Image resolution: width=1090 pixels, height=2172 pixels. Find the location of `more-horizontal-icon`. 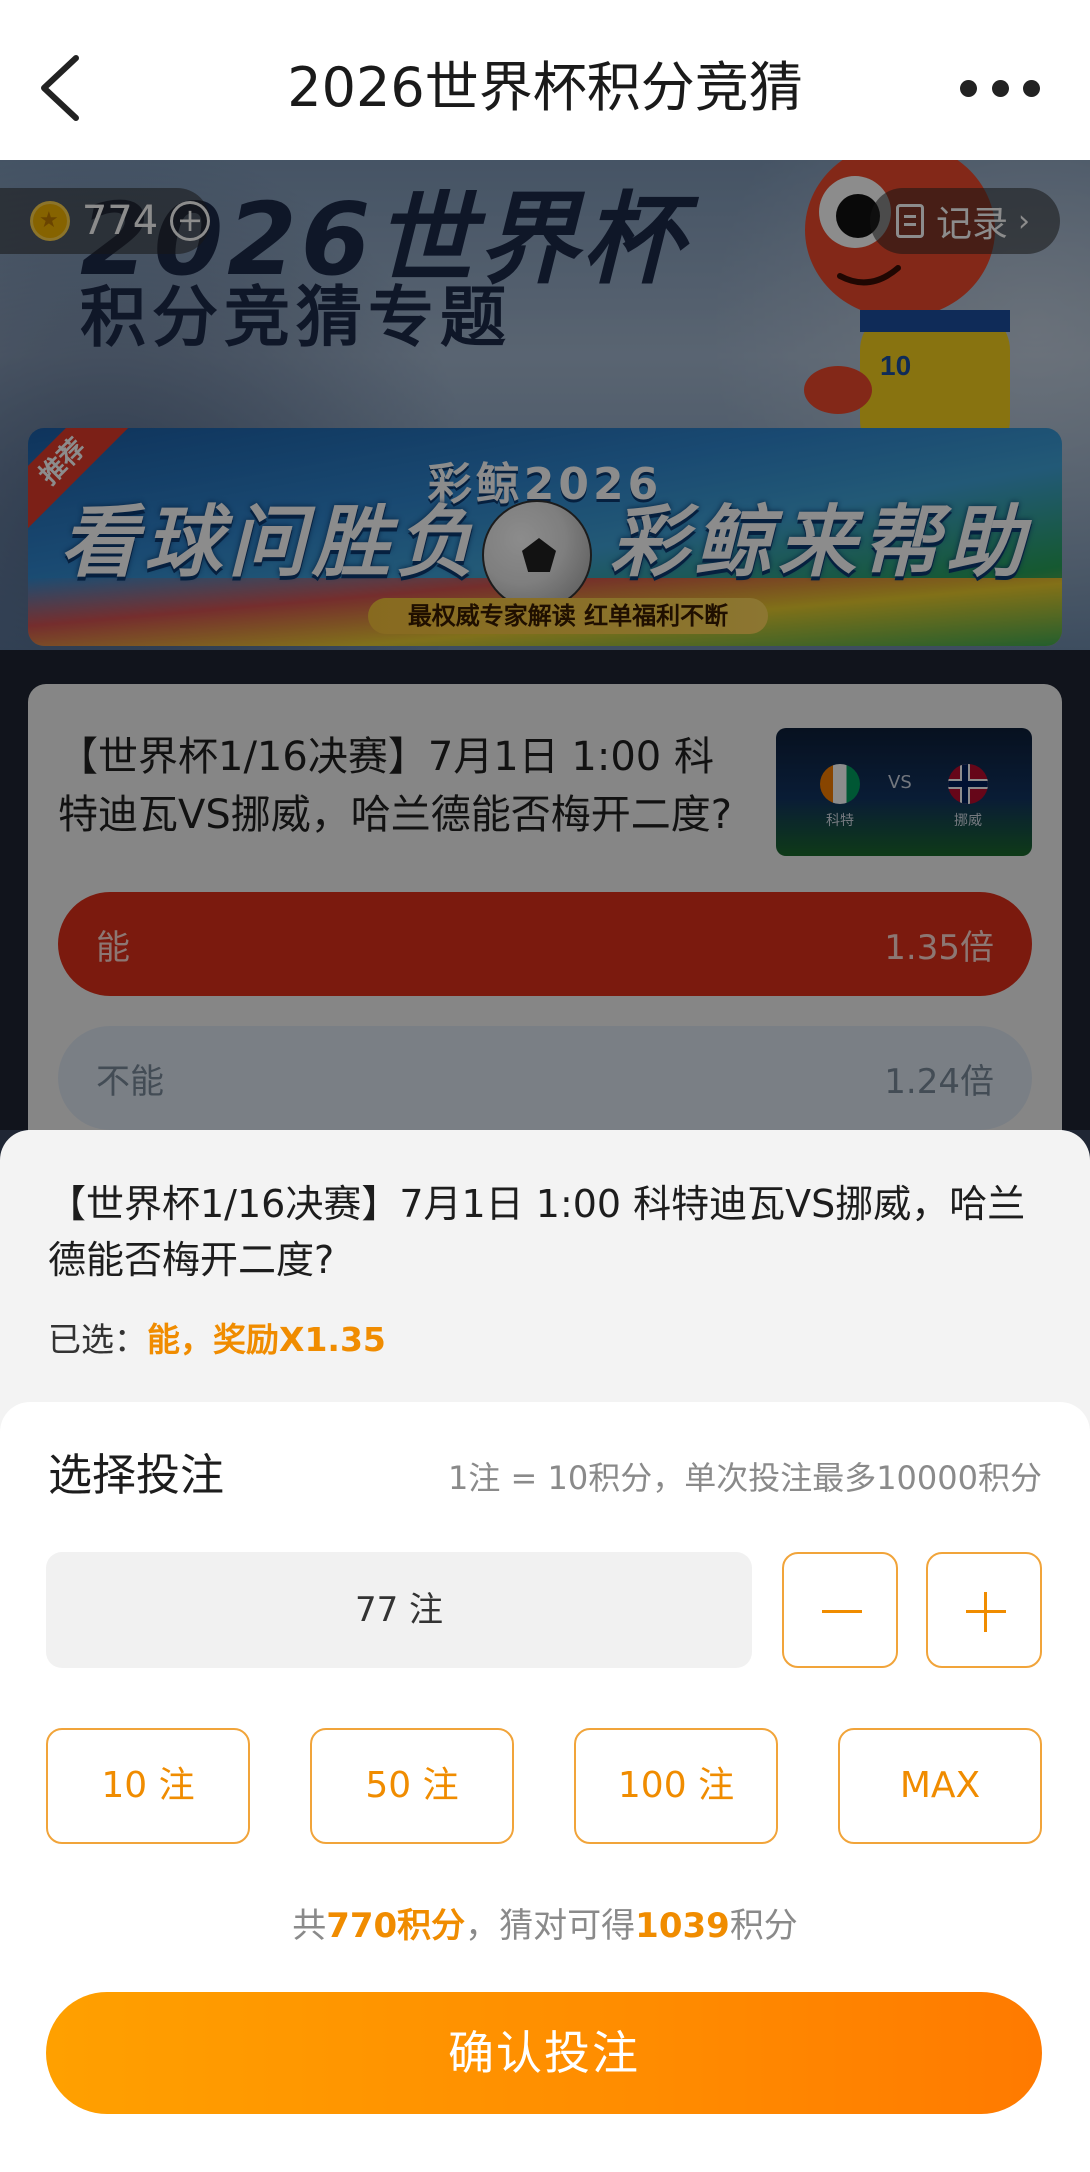

more-horizontal-icon is located at coordinates (1000, 88).